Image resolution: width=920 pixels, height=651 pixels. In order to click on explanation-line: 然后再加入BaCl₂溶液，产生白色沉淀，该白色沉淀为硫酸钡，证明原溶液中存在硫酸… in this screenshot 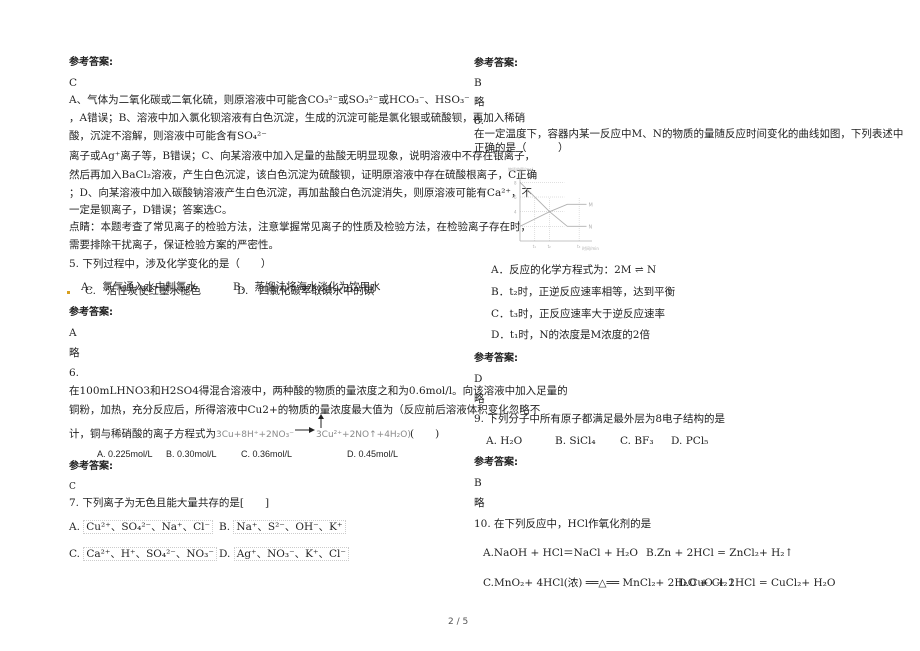, I will do `click(303, 175)`.